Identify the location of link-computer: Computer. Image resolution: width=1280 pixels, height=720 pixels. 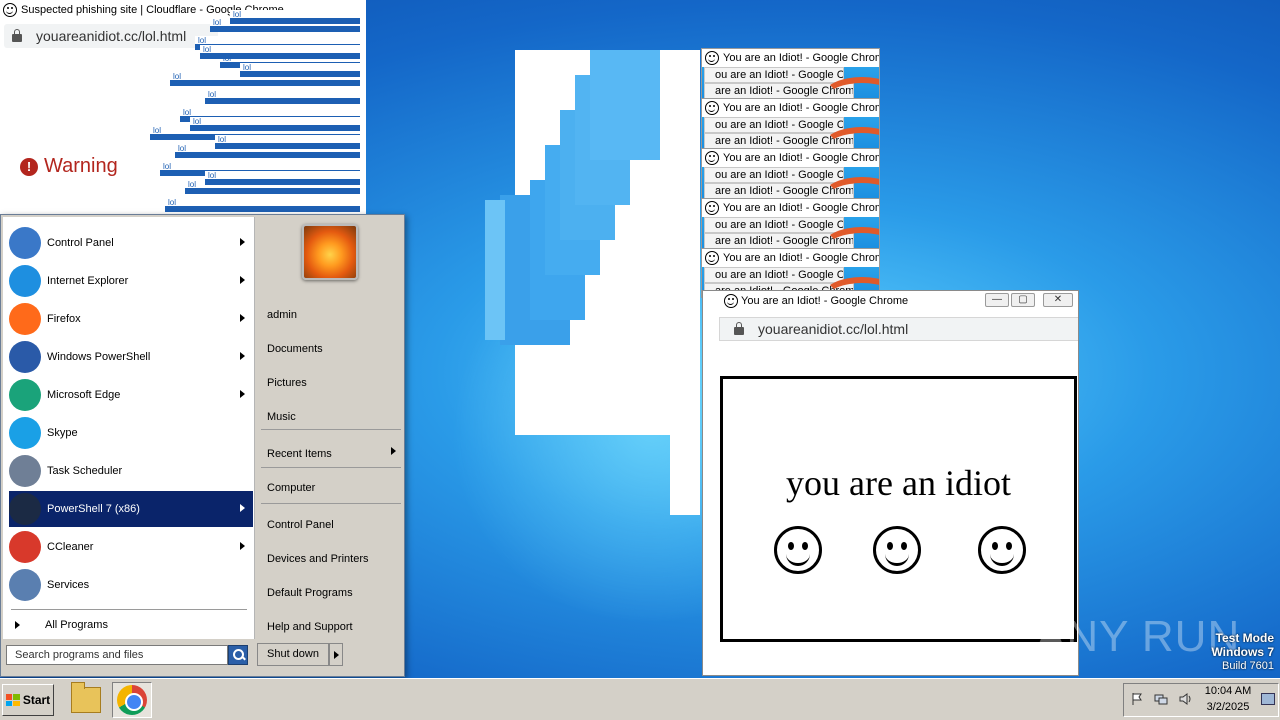
(291, 488).